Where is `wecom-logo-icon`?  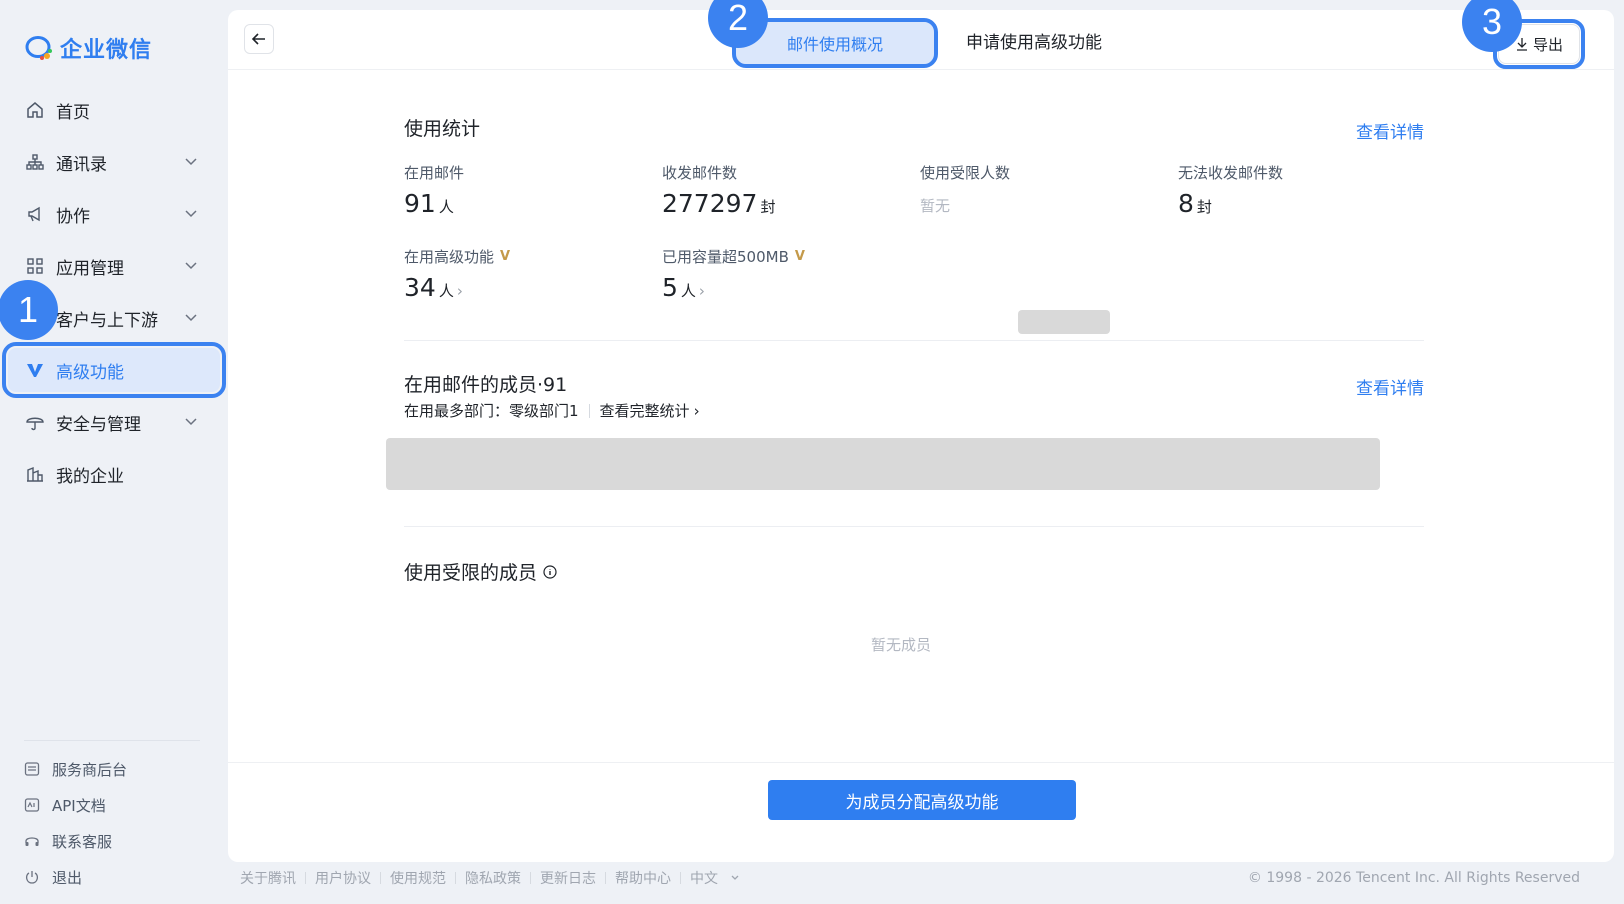
wecom-logo-icon is located at coordinates (38, 48).